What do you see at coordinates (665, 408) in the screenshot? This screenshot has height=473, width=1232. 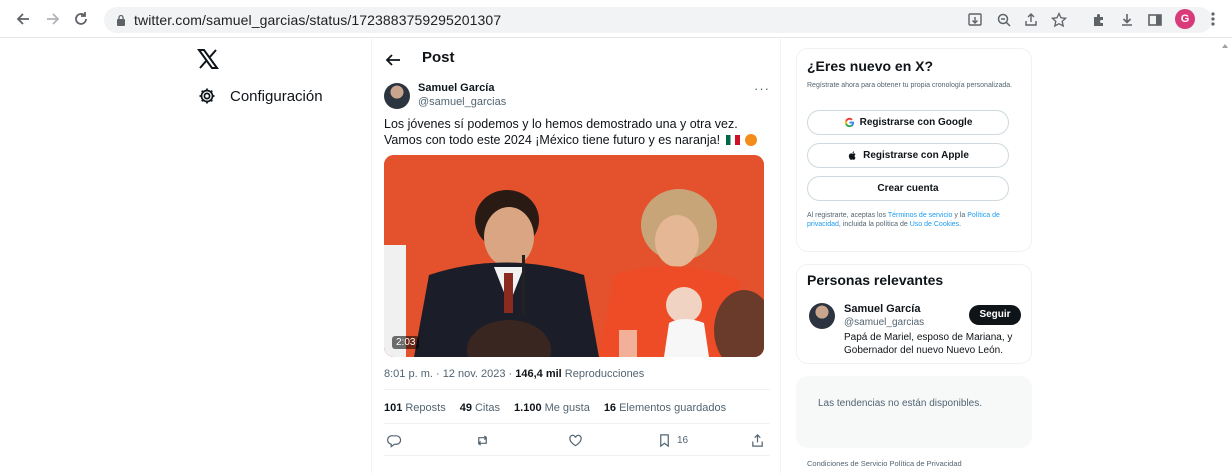 I see `bookmarks-stat: 16 Elementos guardados` at bounding box center [665, 408].